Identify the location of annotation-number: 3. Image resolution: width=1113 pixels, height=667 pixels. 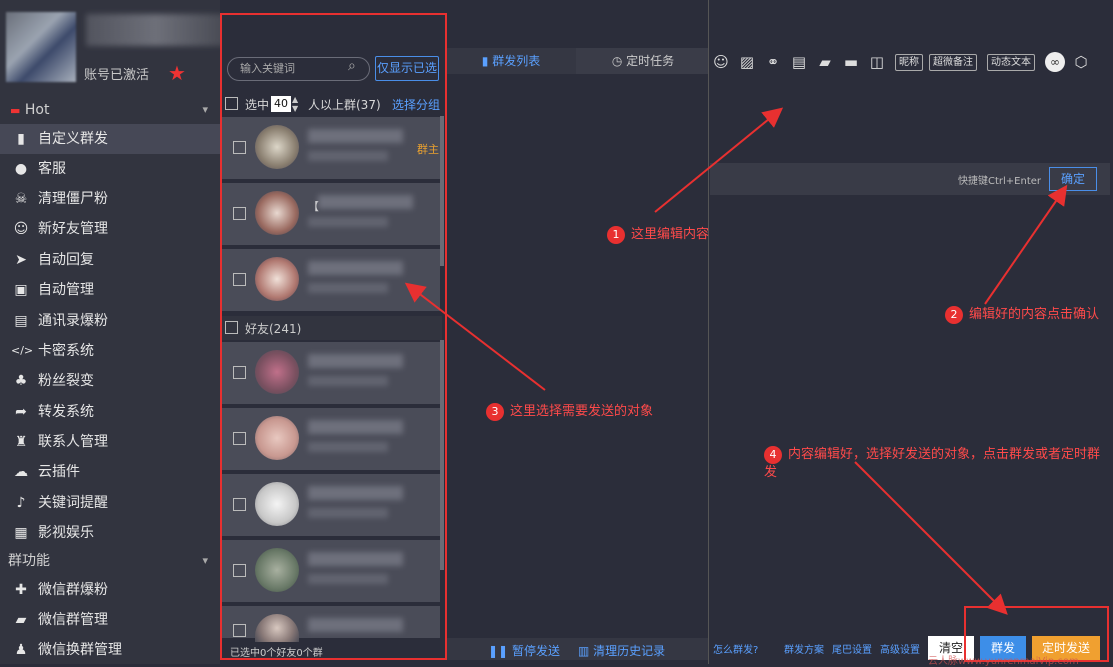
(495, 412).